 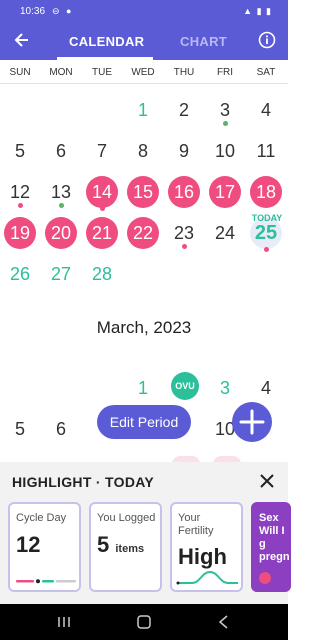 I want to click on calendar-day: 27, so click(x=61, y=274).